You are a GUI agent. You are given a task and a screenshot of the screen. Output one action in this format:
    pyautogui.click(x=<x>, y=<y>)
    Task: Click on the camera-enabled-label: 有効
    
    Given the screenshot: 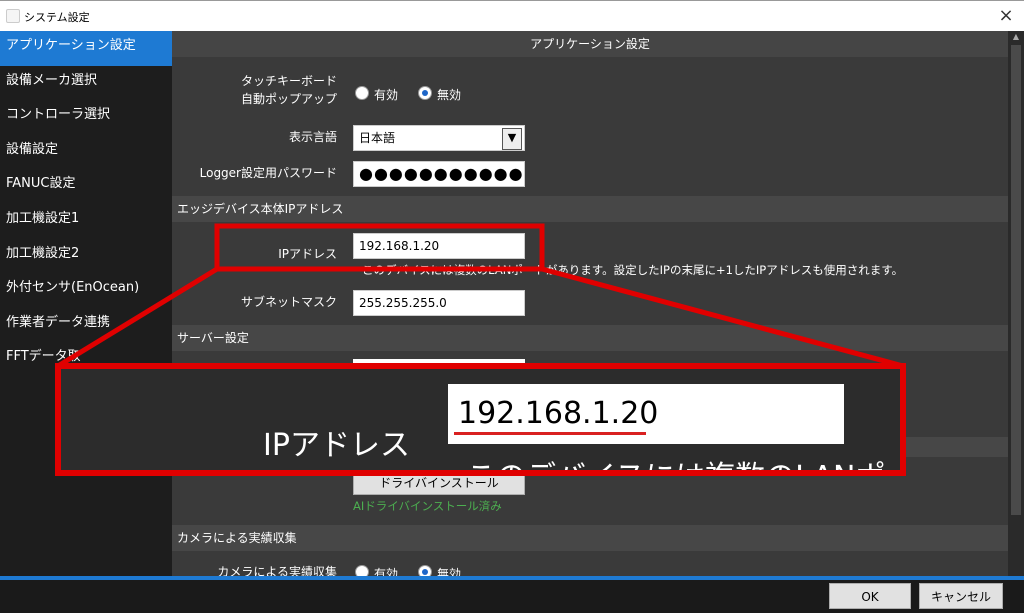 What is the action you would take?
    pyautogui.click(x=386, y=571)
    